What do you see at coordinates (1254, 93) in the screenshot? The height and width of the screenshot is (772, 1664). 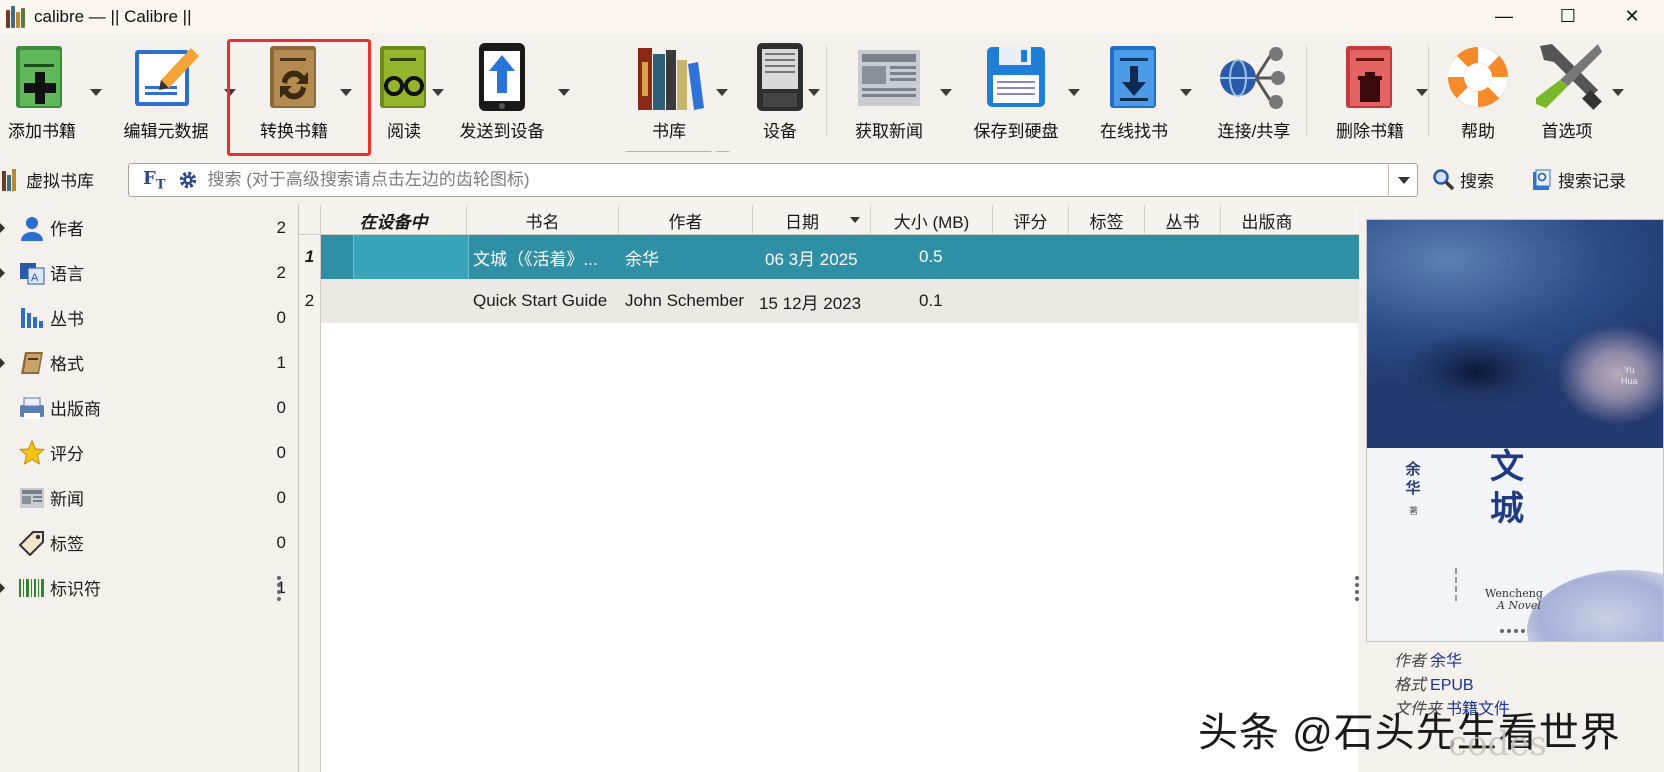 I see `connect-share-button: 连接/共享` at bounding box center [1254, 93].